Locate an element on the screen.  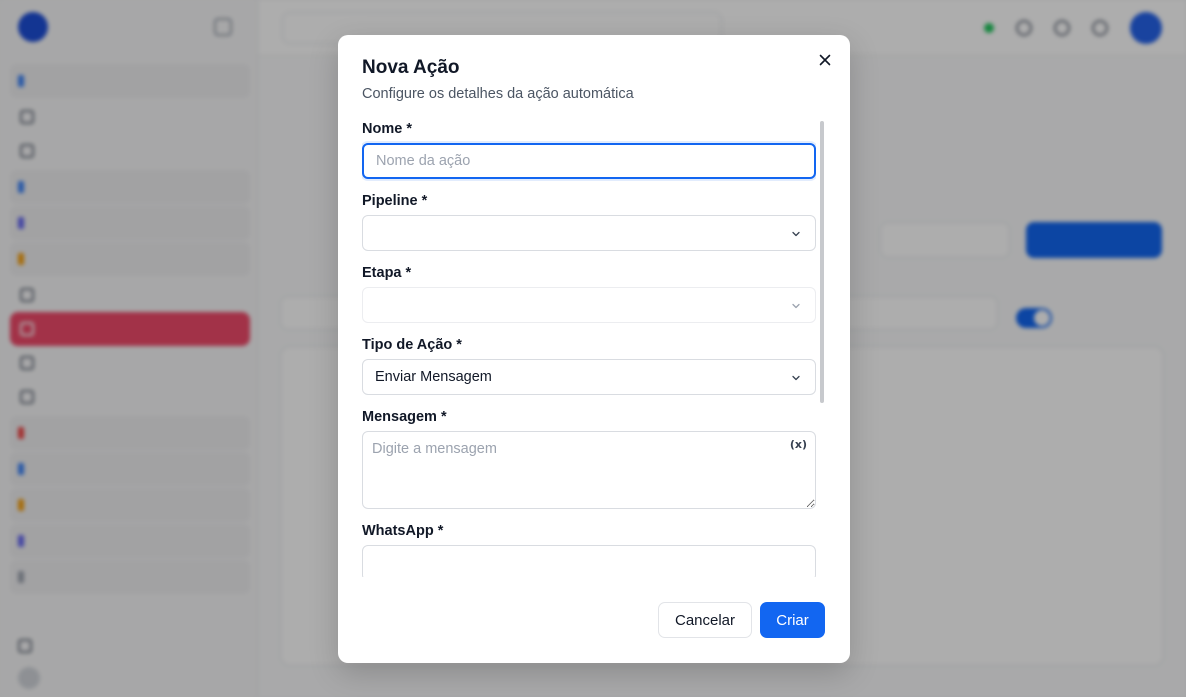
close-icon is located at coordinates (825, 60).